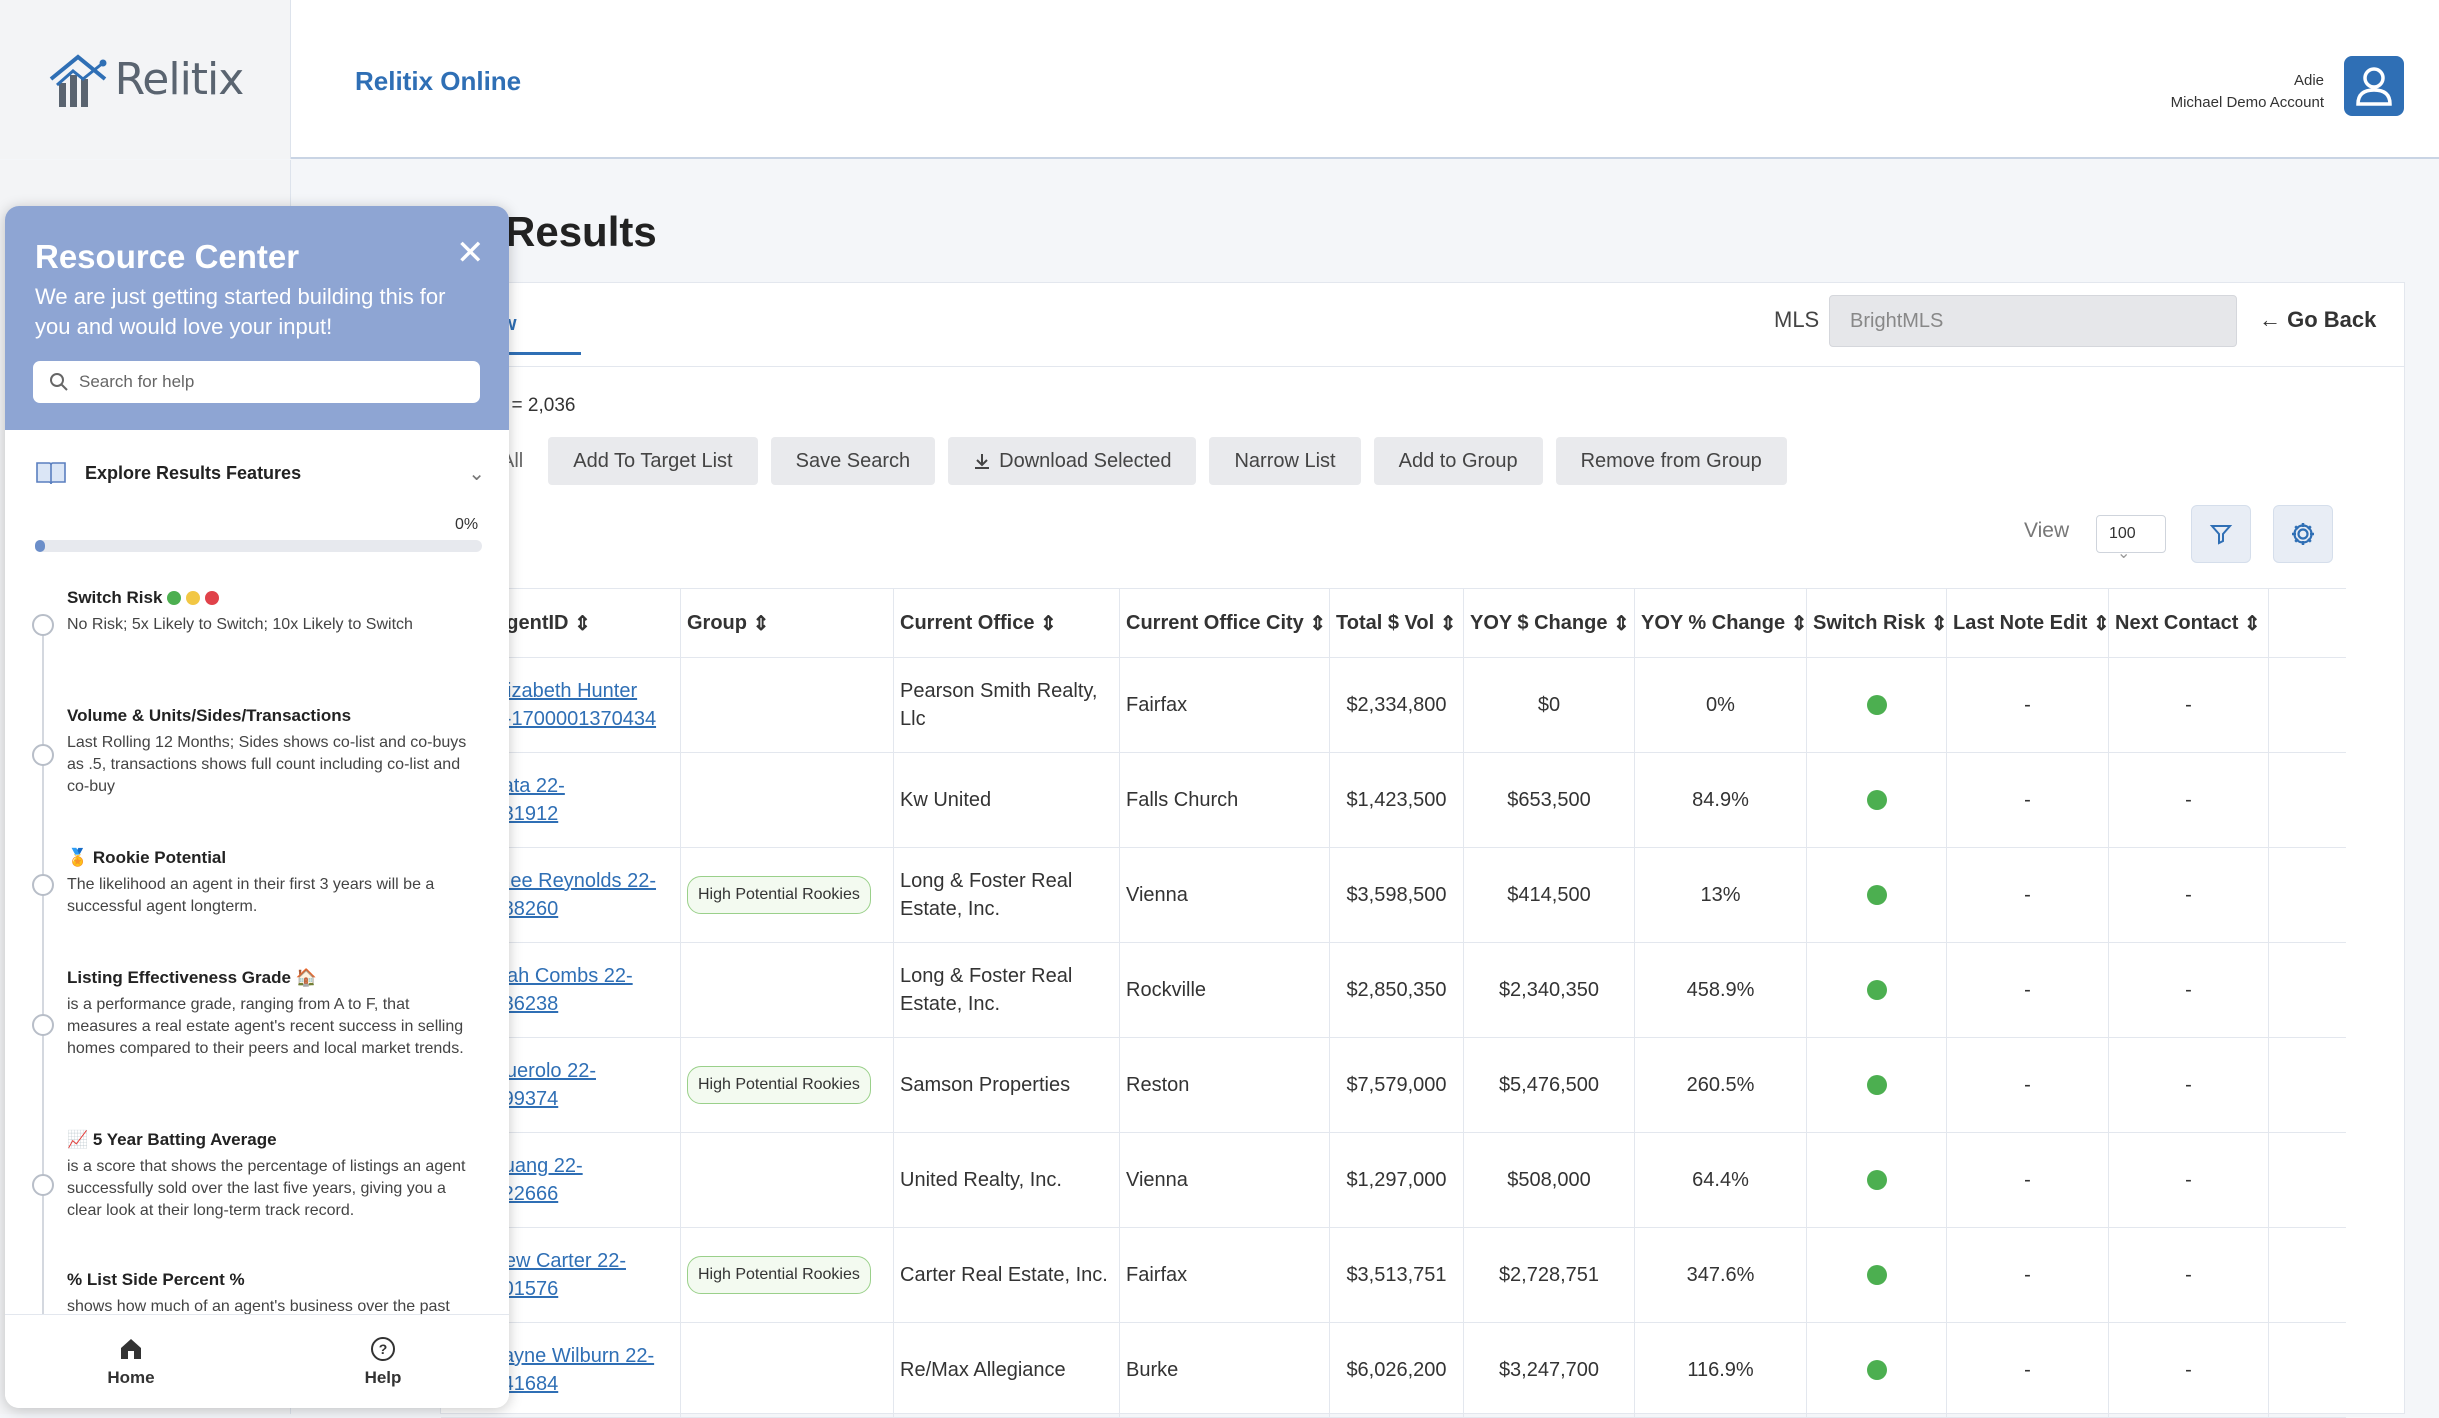 The width and height of the screenshot is (2439, 1418). I want to click on city-cell-text: Falls Church, so click(1182, 800).